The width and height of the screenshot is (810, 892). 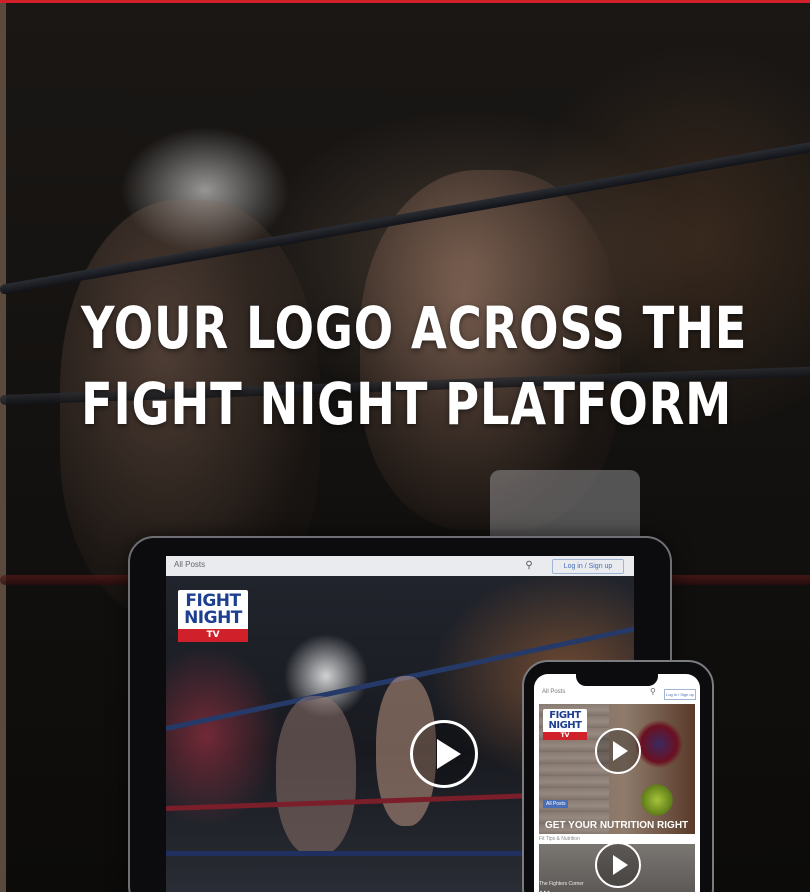 I want to click on tablet-login-button: Log in / Sign up, so click(x=588, y=566).